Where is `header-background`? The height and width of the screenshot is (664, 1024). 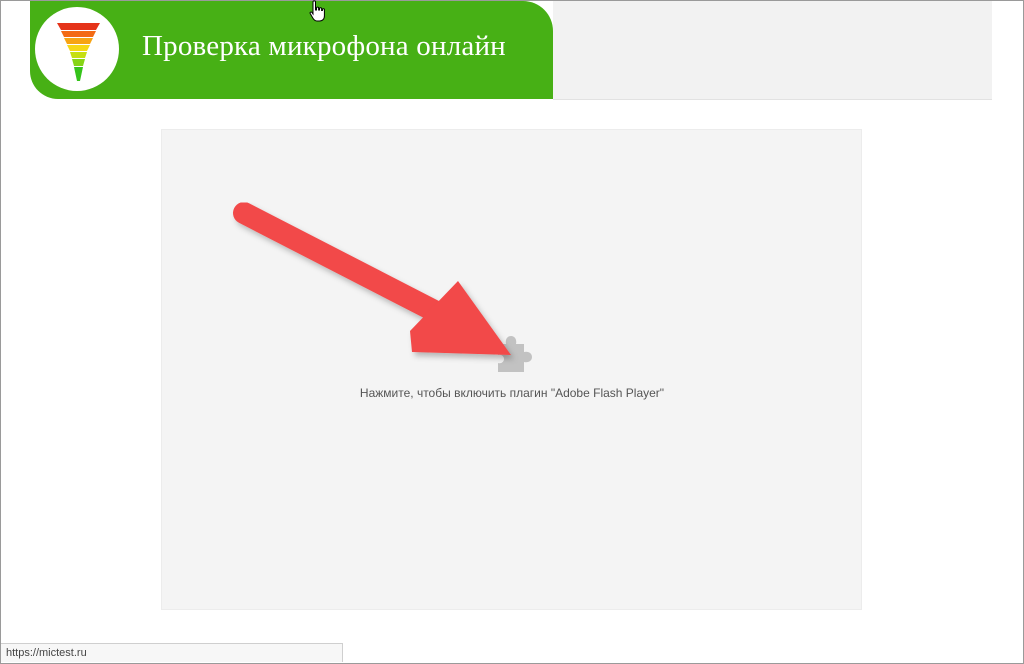
header-background is located at coordinates (772, 50).